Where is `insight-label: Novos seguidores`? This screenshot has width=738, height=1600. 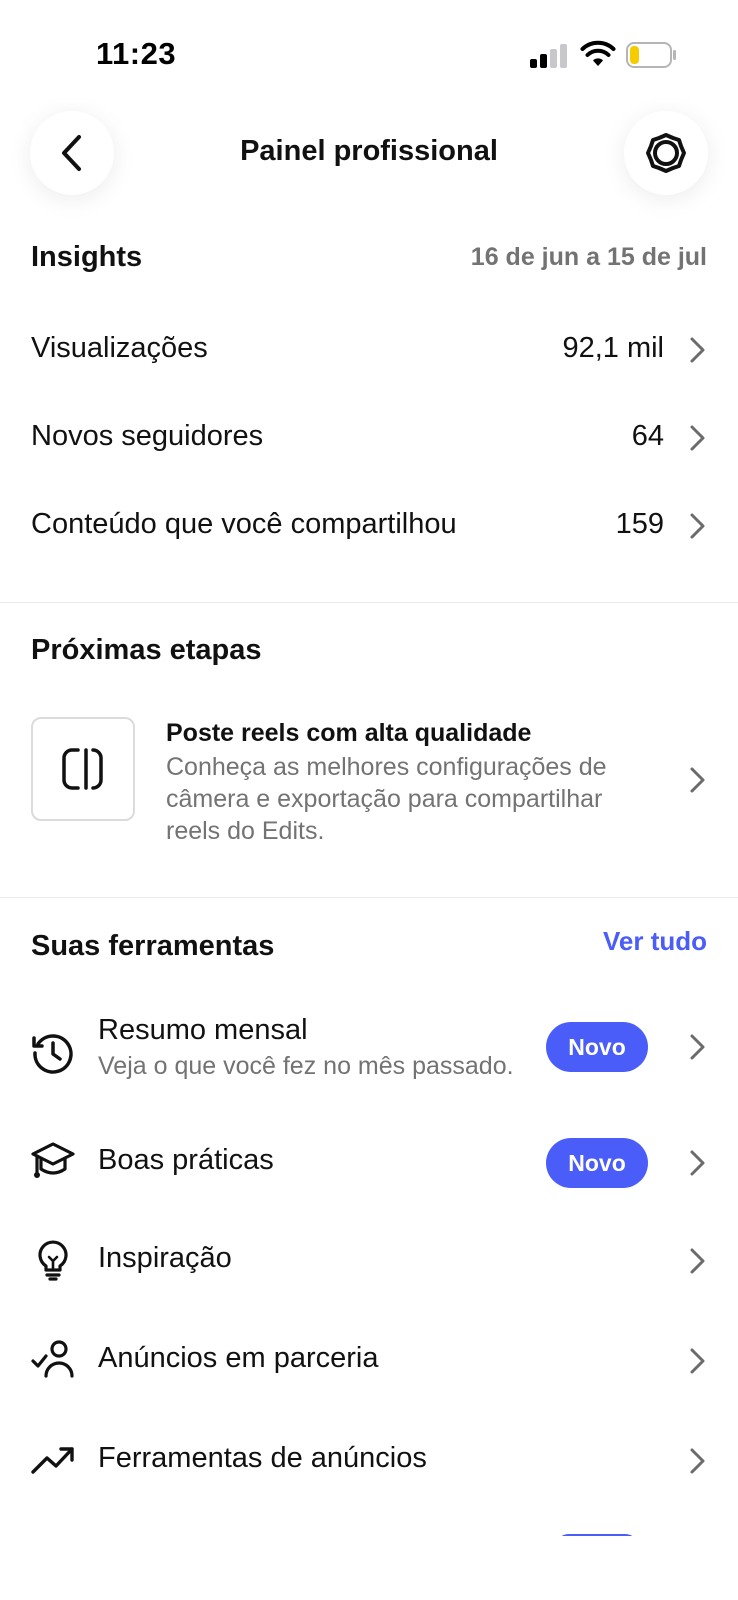
insight-label: Novos seguidores is located at coordinates (147, 436).